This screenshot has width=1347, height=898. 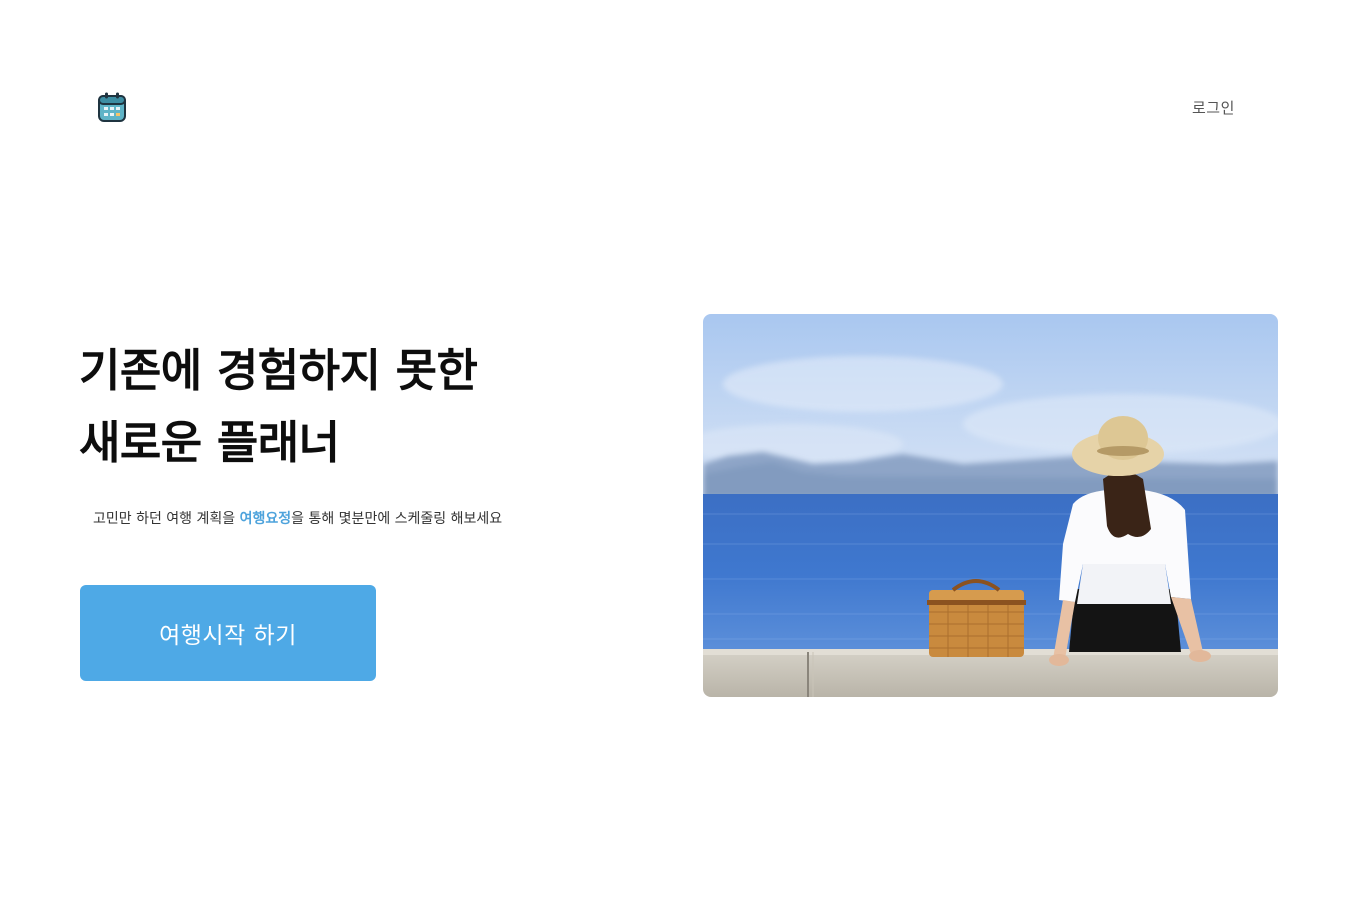 I want to click on hero-subtitle-after: 을 통해 몇분만에 스케줄링 해보세요, so click(x=397, y=519).